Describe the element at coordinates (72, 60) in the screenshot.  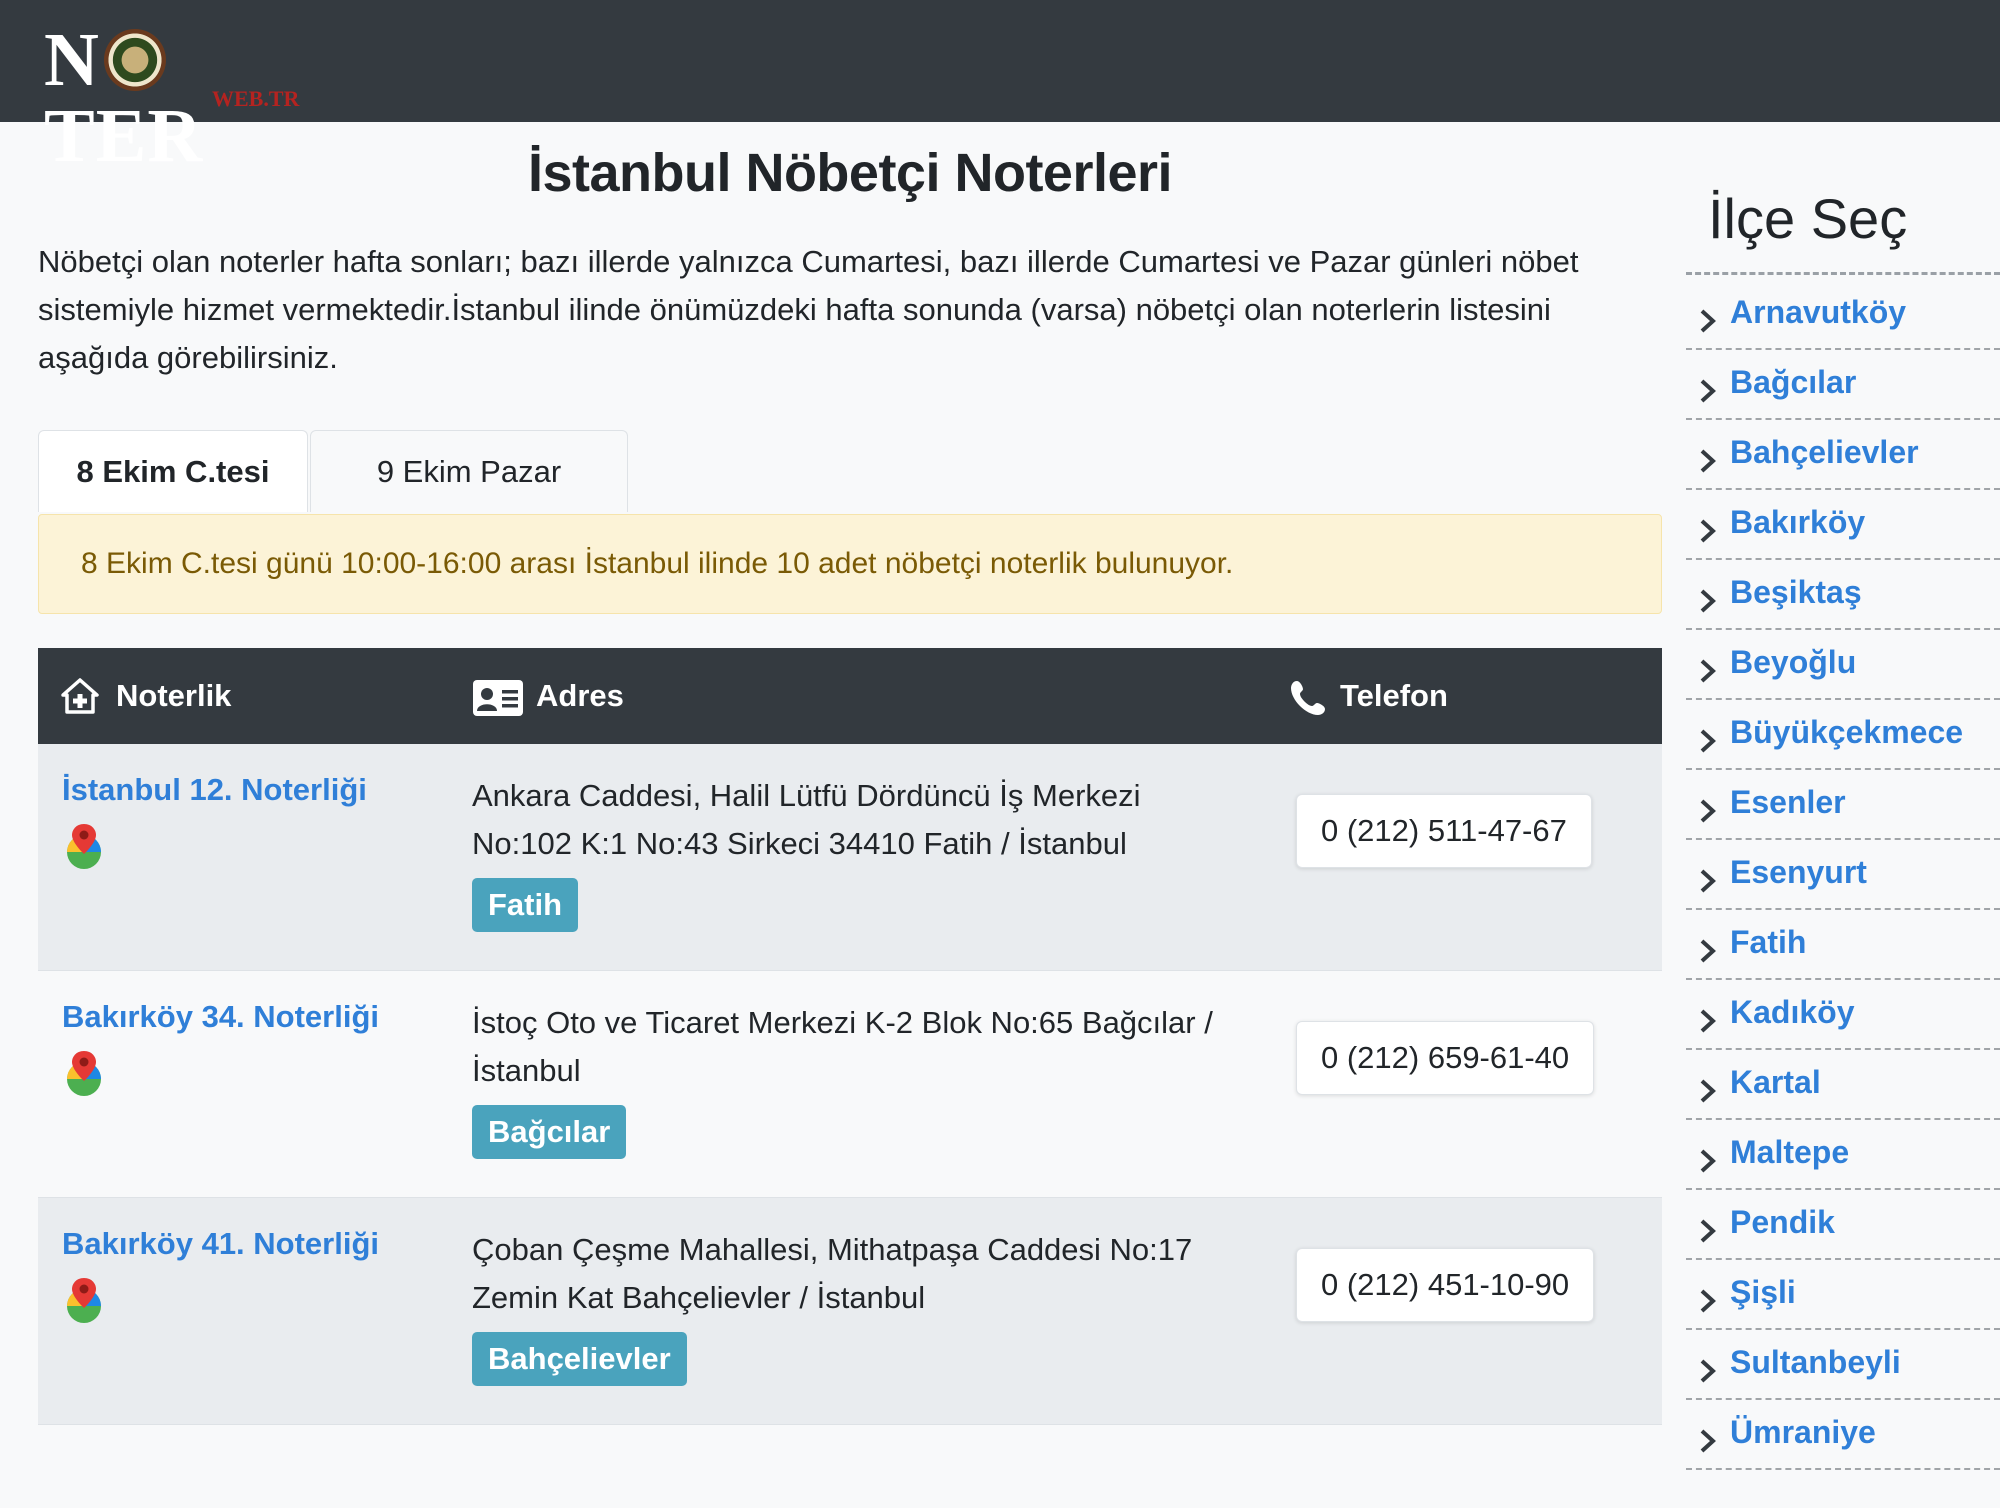
I see `logo-letter-n: N` at that location.